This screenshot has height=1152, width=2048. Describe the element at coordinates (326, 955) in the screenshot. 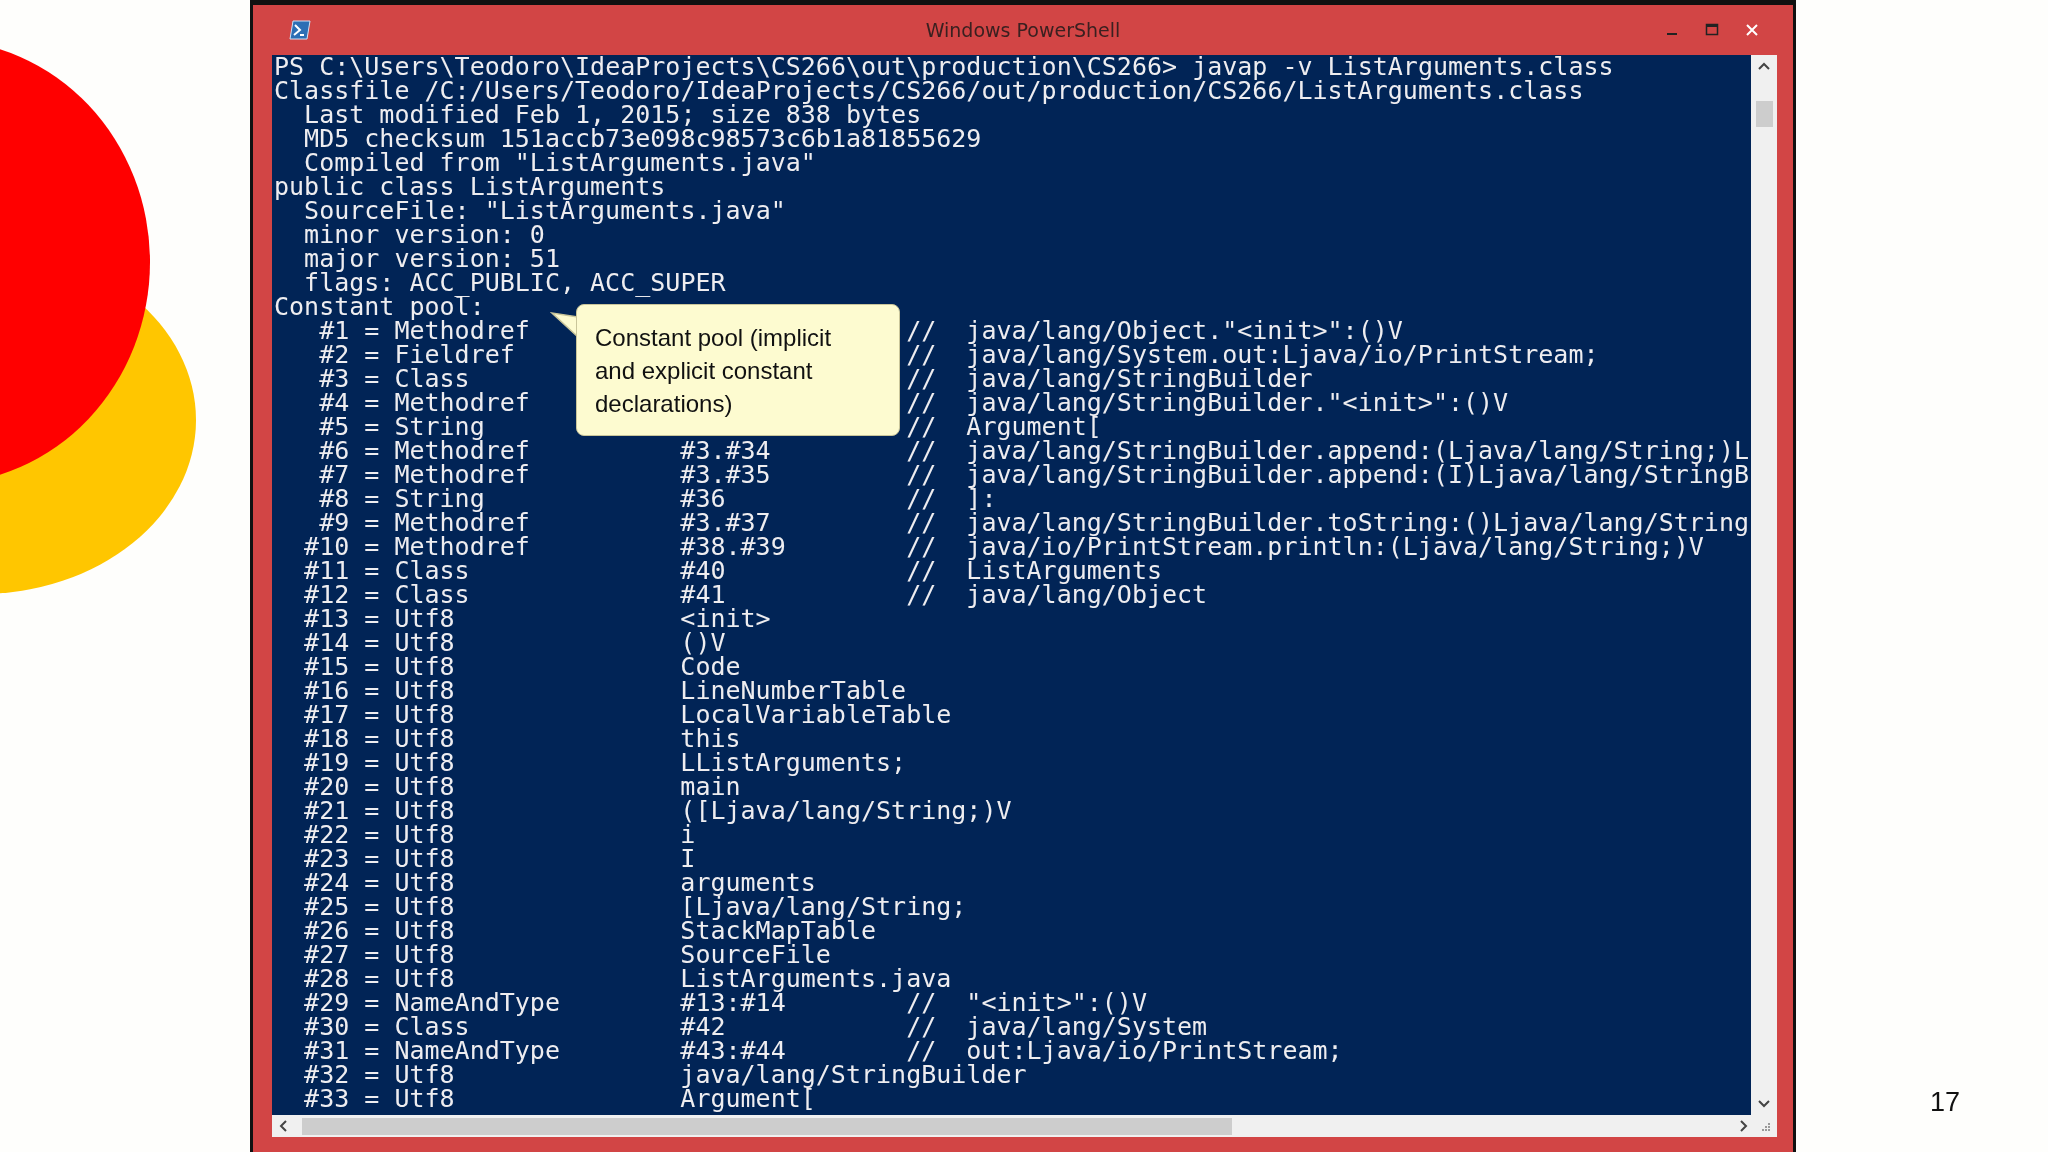

I see `pool-index: #27` at that location.